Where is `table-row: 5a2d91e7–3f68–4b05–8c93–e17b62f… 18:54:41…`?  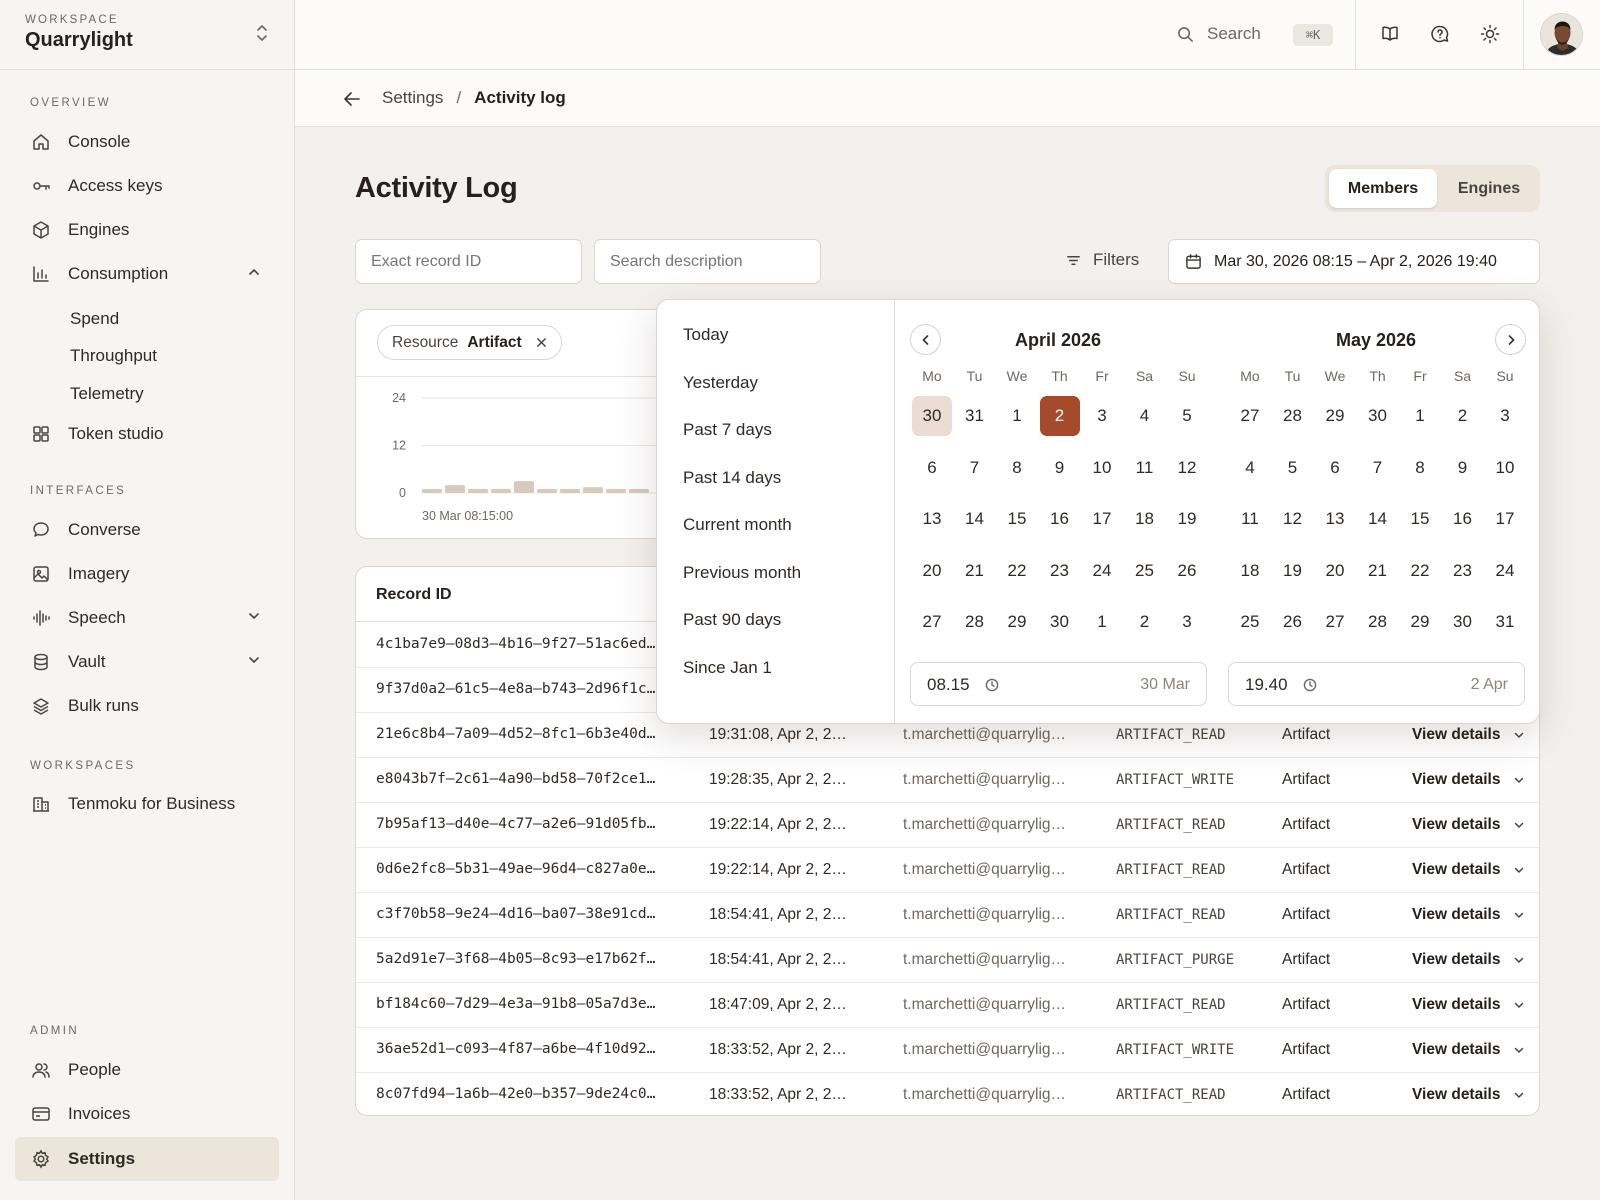
table-row: 5a2d91e7–3f68–4b05–8c93–e17b62f… 18:54:41… is located at coordinates (947, 960).